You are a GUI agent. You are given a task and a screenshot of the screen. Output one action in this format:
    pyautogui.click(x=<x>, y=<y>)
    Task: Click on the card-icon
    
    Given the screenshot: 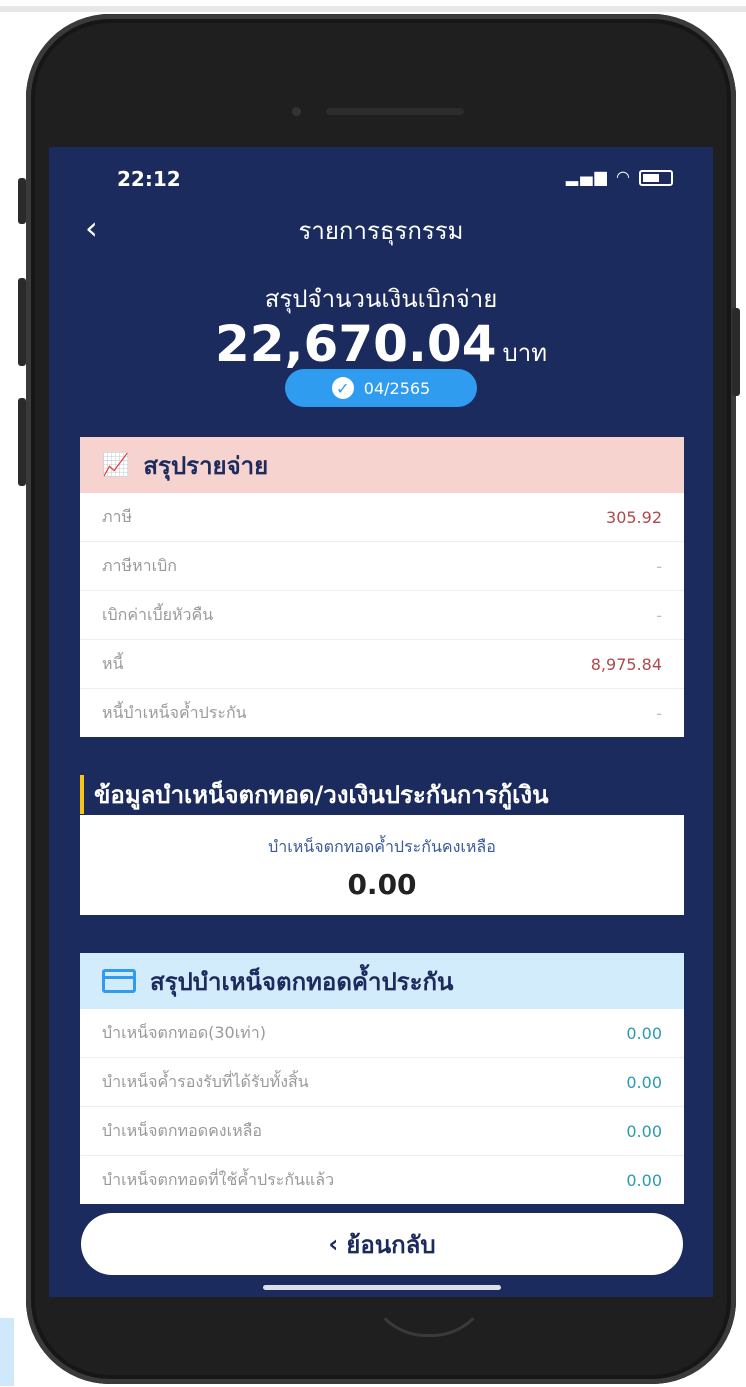 What is the action you would take?
    pyautogui.click(x=119, y=981)
    